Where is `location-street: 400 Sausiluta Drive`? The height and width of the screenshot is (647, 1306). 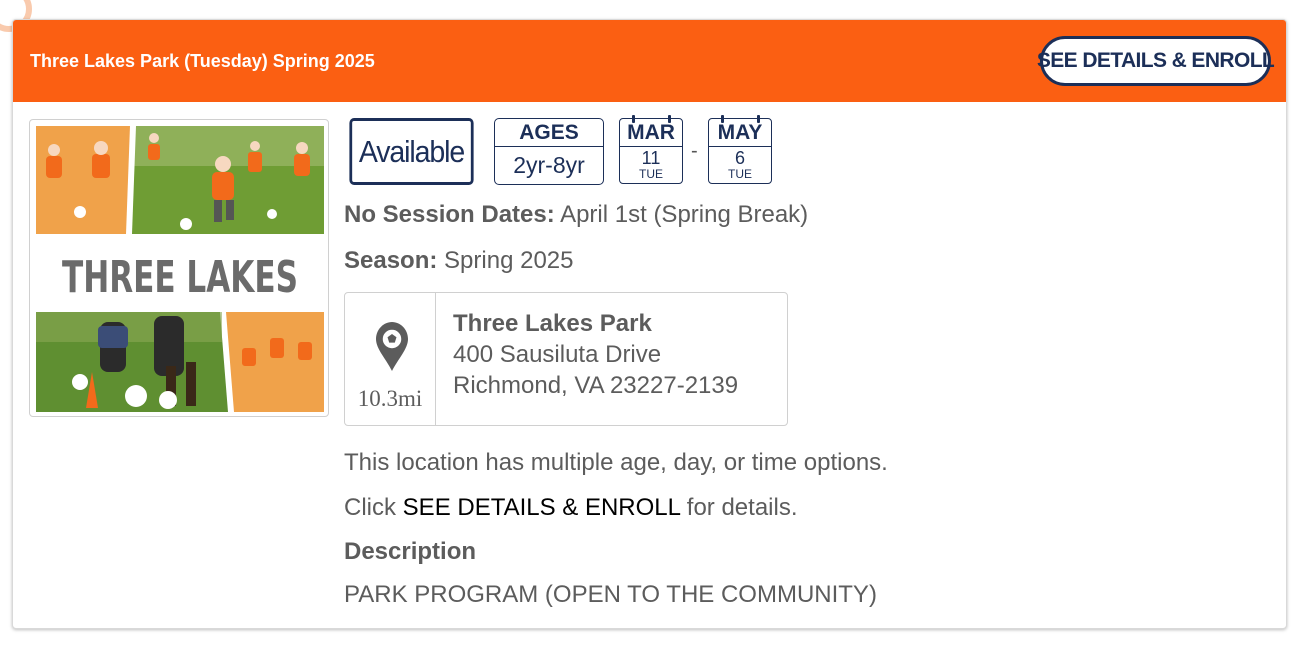
location-street: 400 Sausiluta Drive is located at coordinates (557, 354).